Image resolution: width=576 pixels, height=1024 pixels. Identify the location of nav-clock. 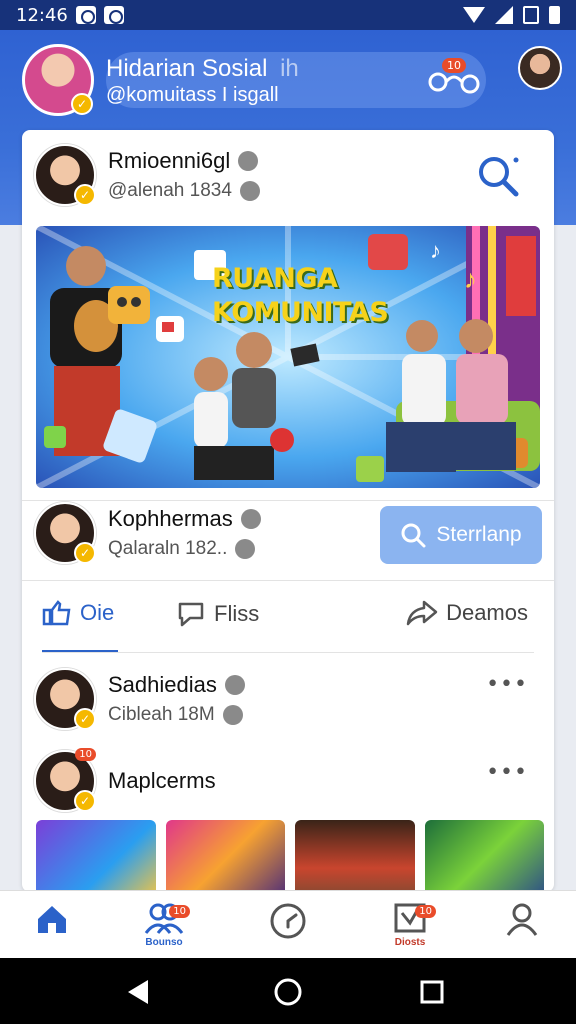
(288, 927).